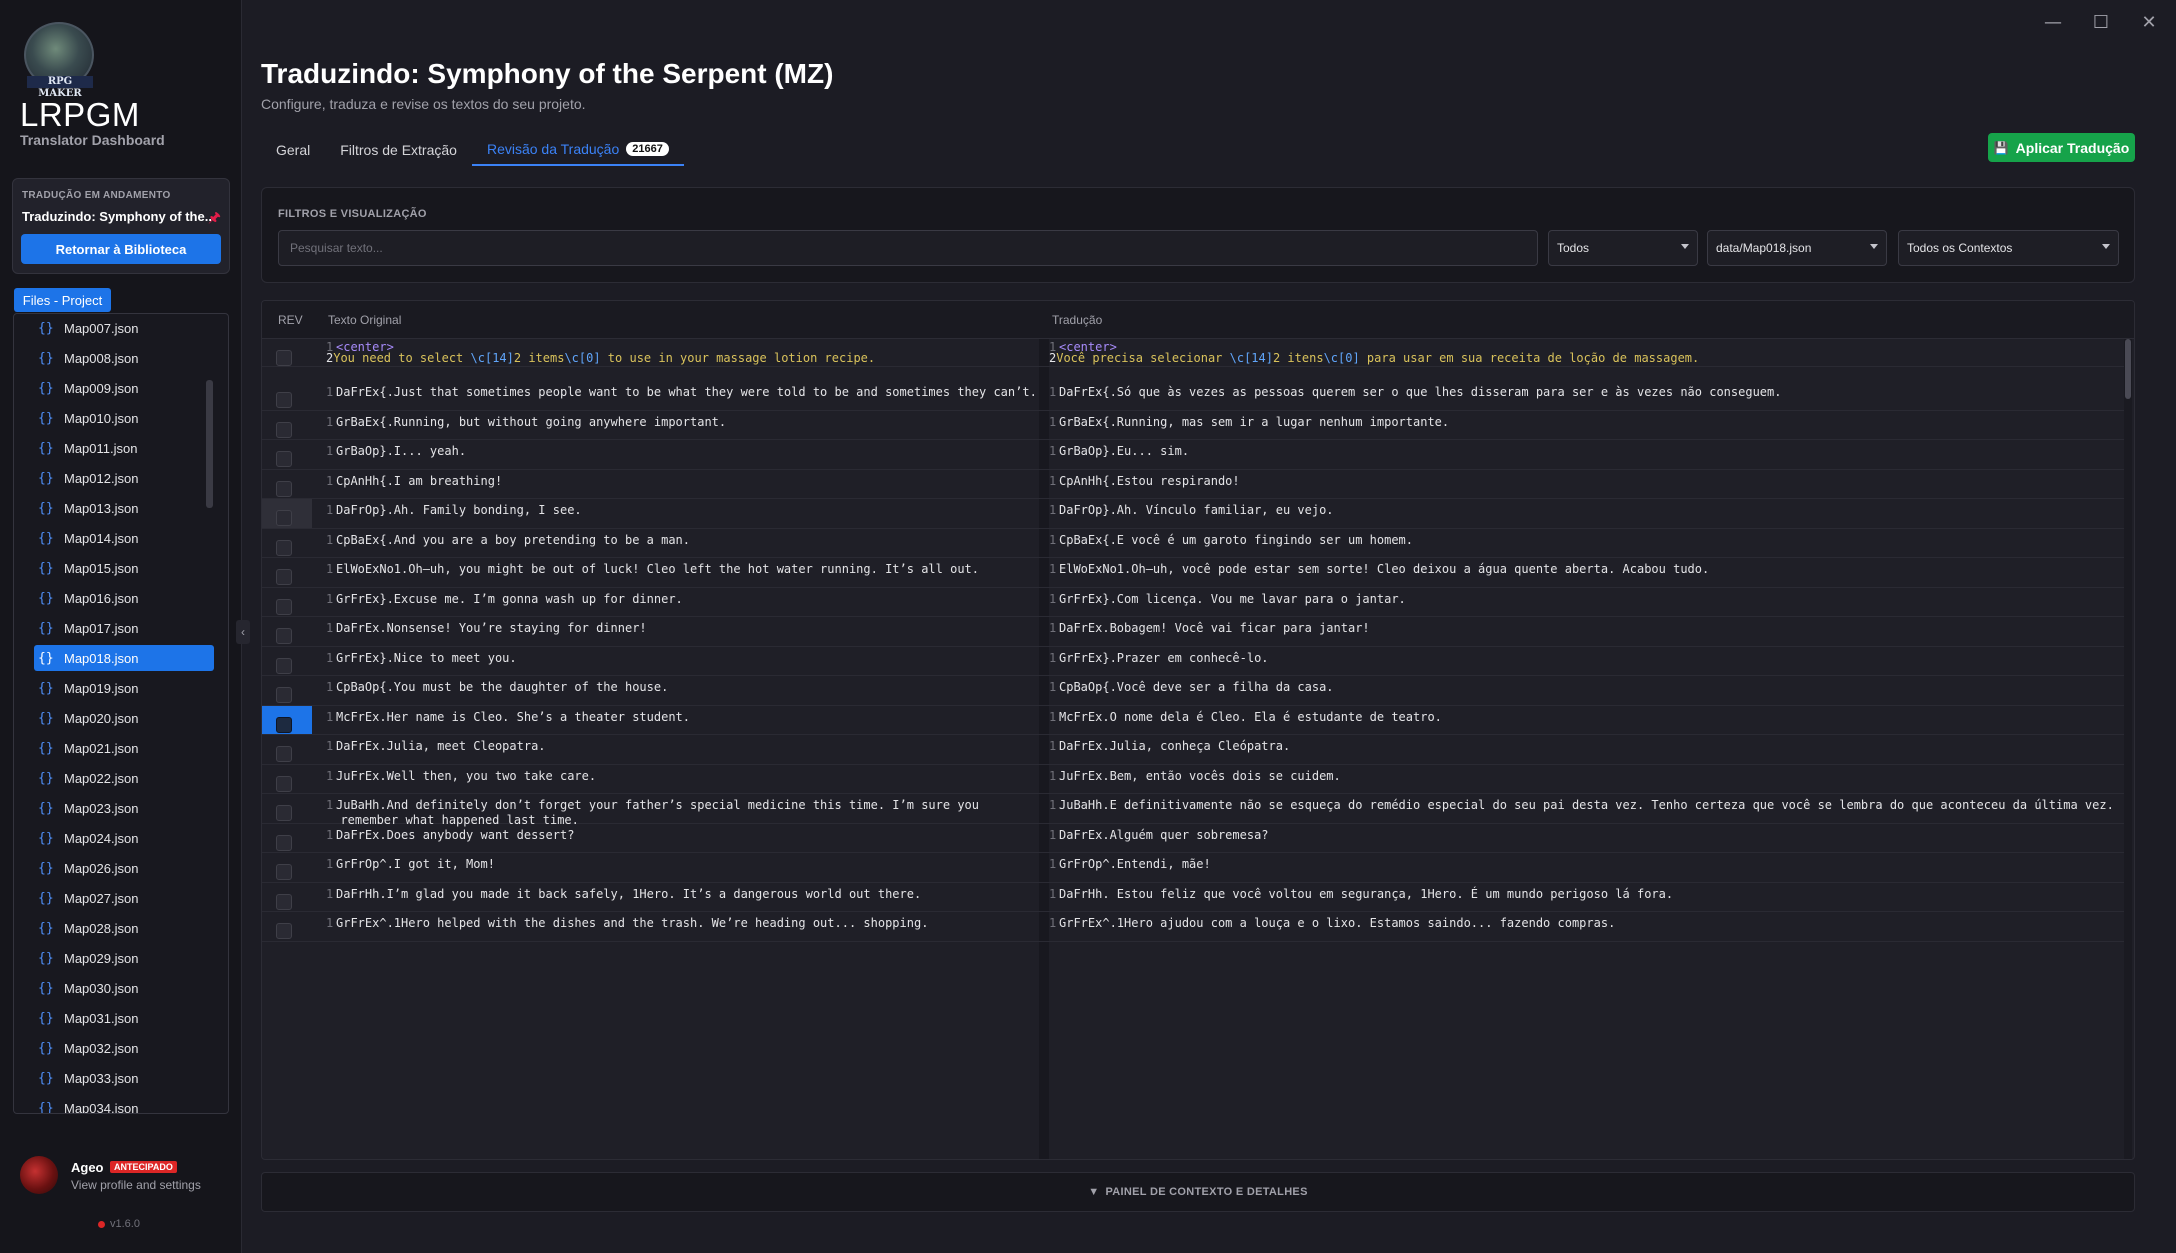 The height and width of the screenshot is (1253, 2176). What do you see at coordinates (124, 658) in the screenshot?
I see `file-item: {} Map018.json` at bounding box center [124, 658].